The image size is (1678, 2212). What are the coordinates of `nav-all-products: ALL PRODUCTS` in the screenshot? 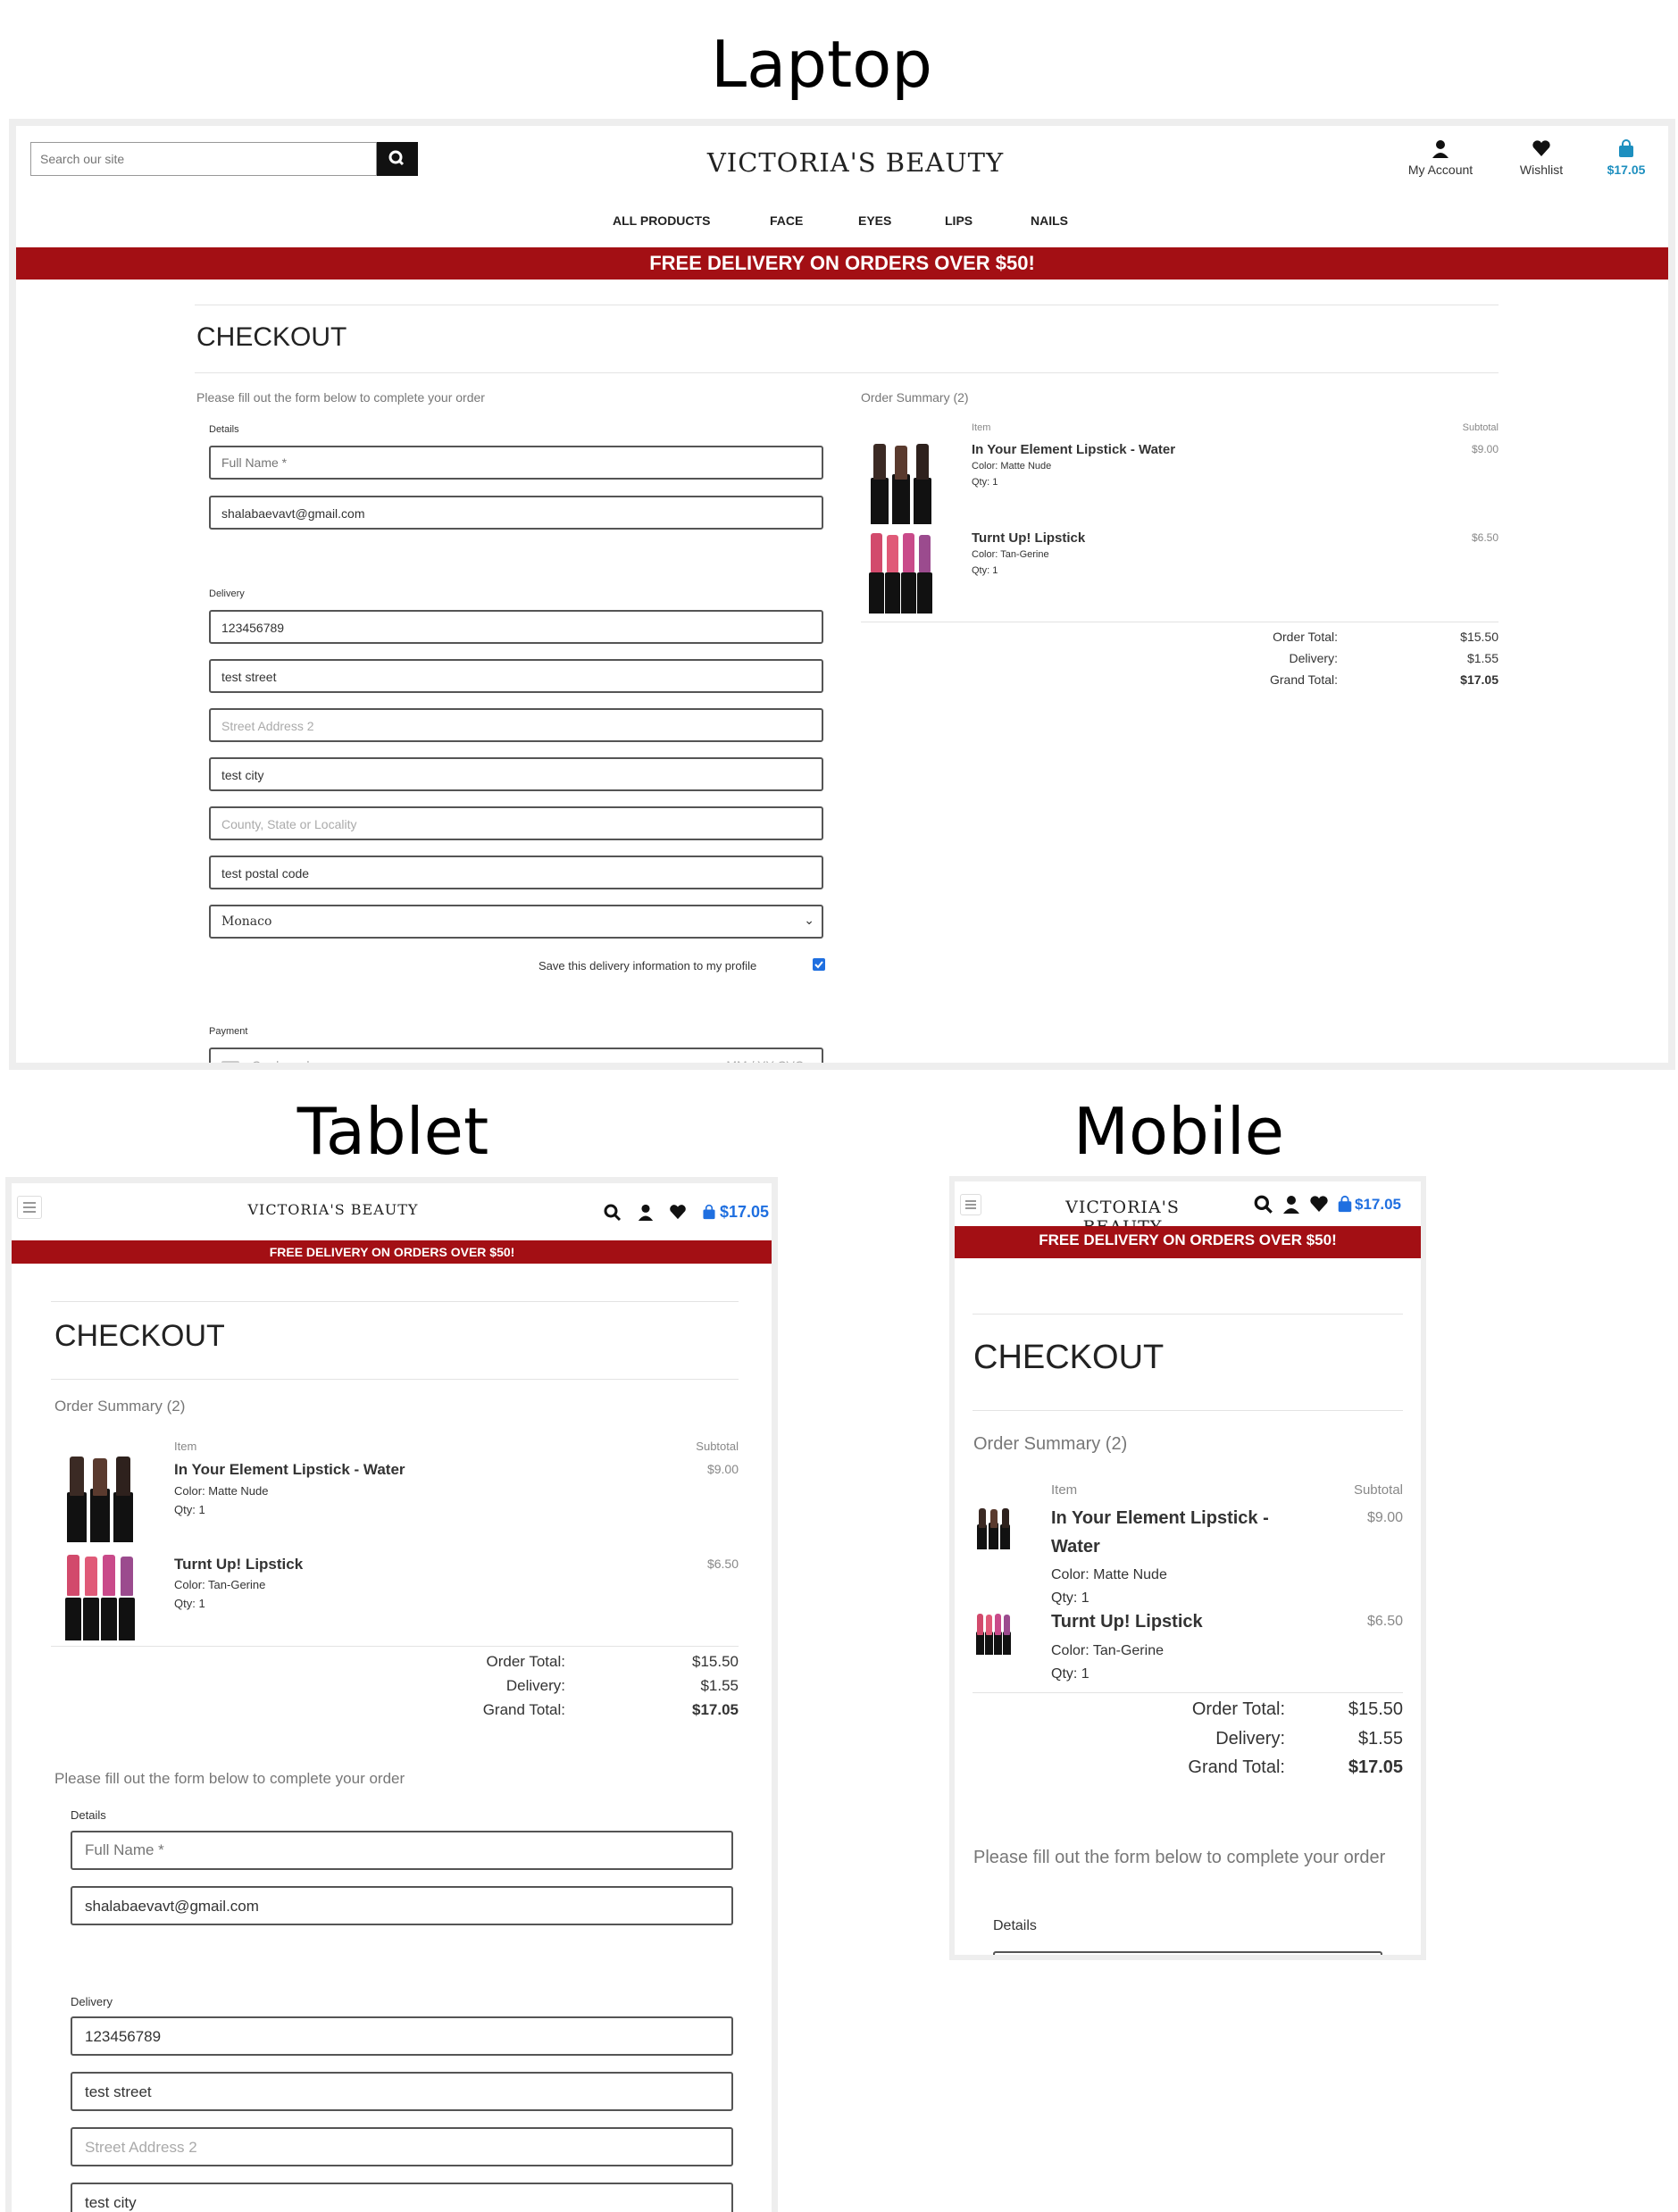 It's located at (661, 220).